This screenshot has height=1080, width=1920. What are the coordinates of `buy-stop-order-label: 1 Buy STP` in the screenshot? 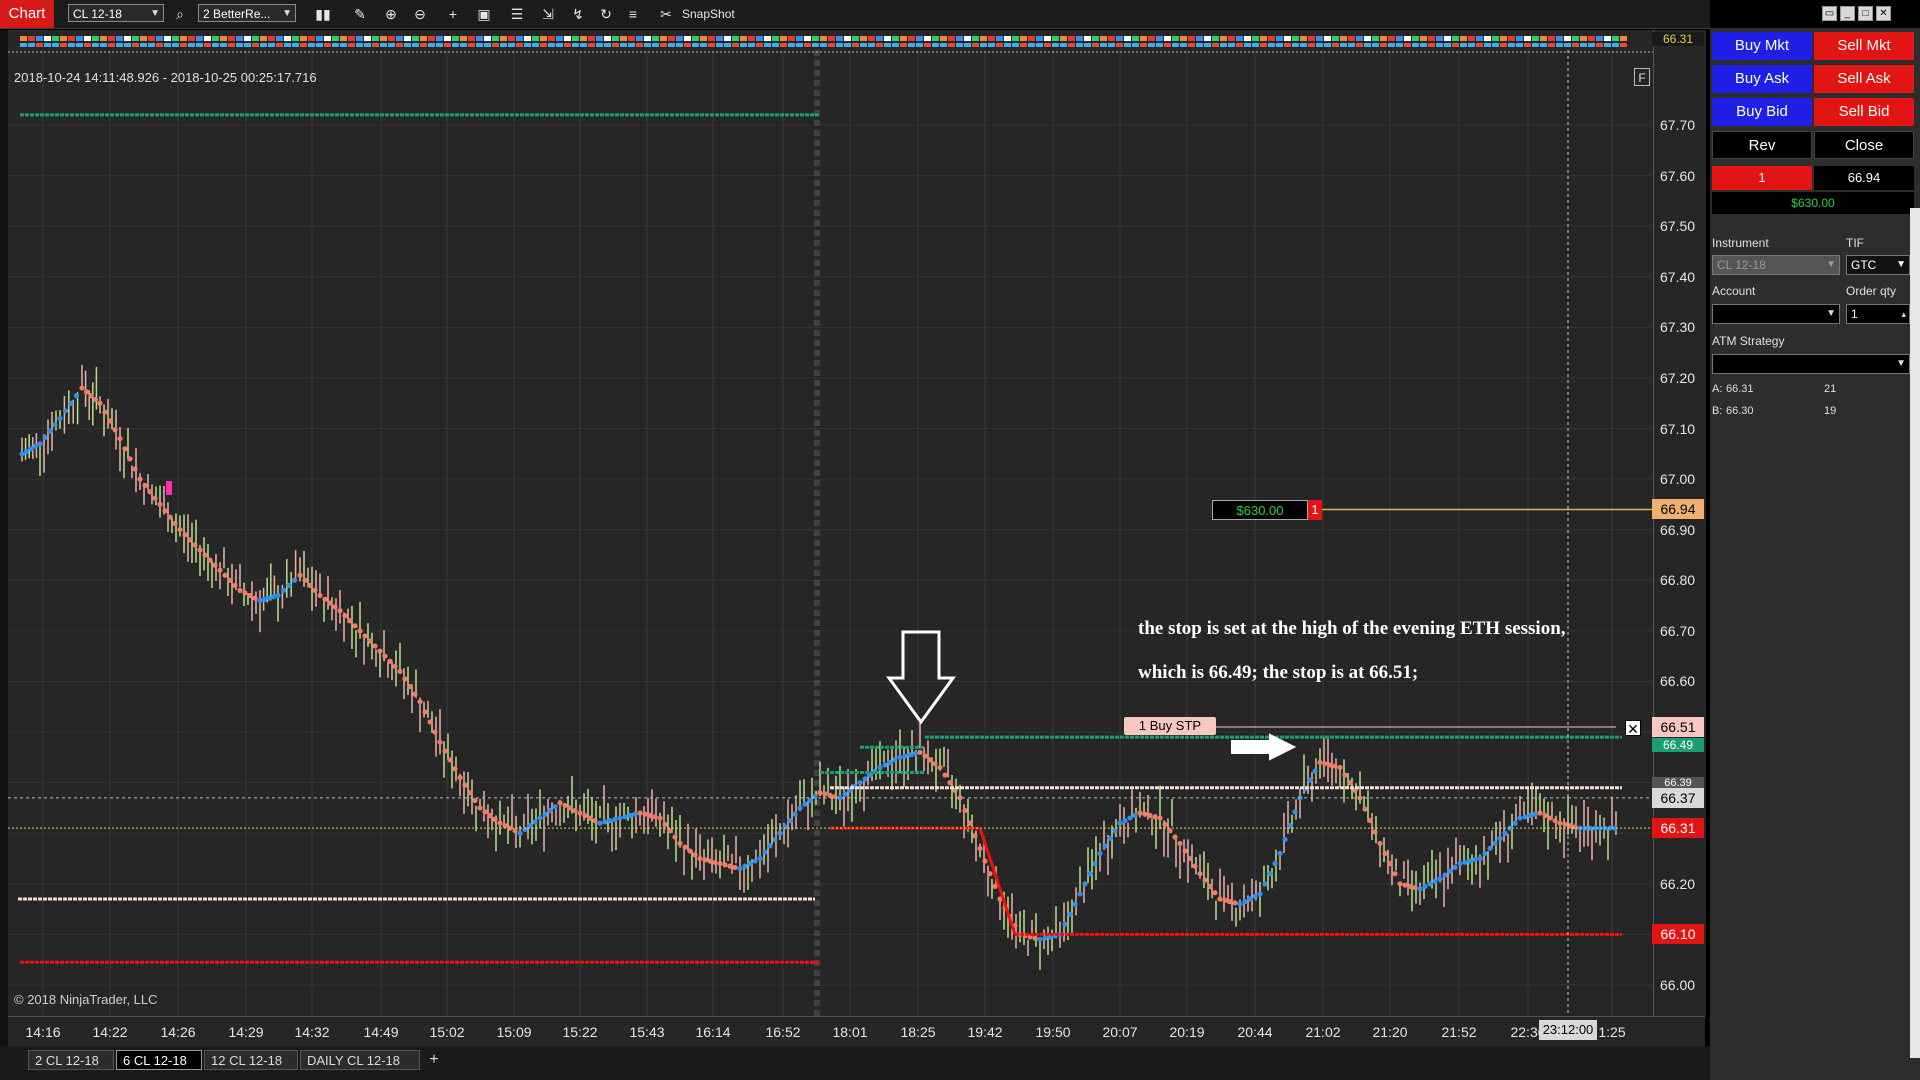 It's located at (1170, 726).